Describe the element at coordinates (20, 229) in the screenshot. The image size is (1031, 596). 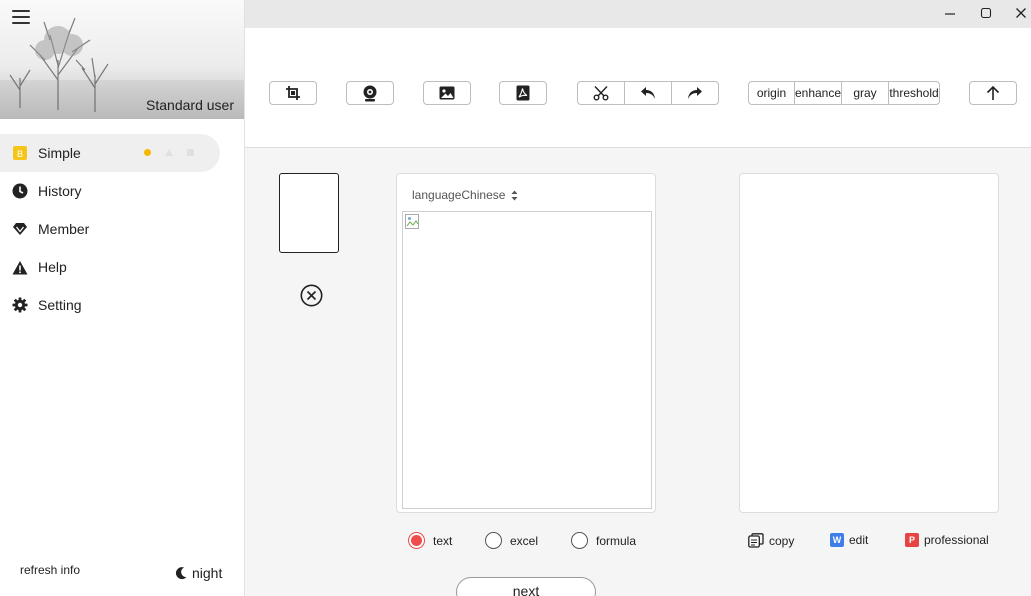
I see `diamond-icon` at that location.